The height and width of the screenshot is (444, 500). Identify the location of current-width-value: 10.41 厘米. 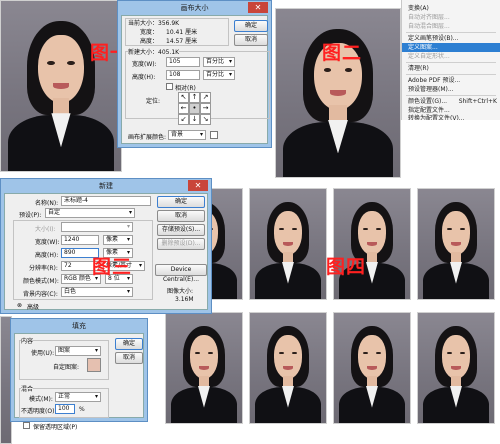
(182, 32).